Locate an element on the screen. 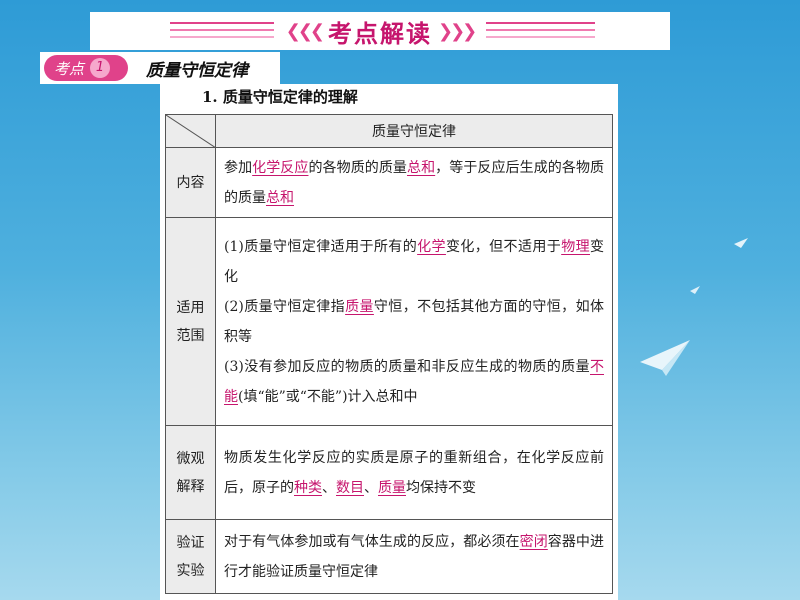 Image resolution: width=800 pixels, height=600 pixels. answer-highlight: 化学 is located at coordinates (431, 246).